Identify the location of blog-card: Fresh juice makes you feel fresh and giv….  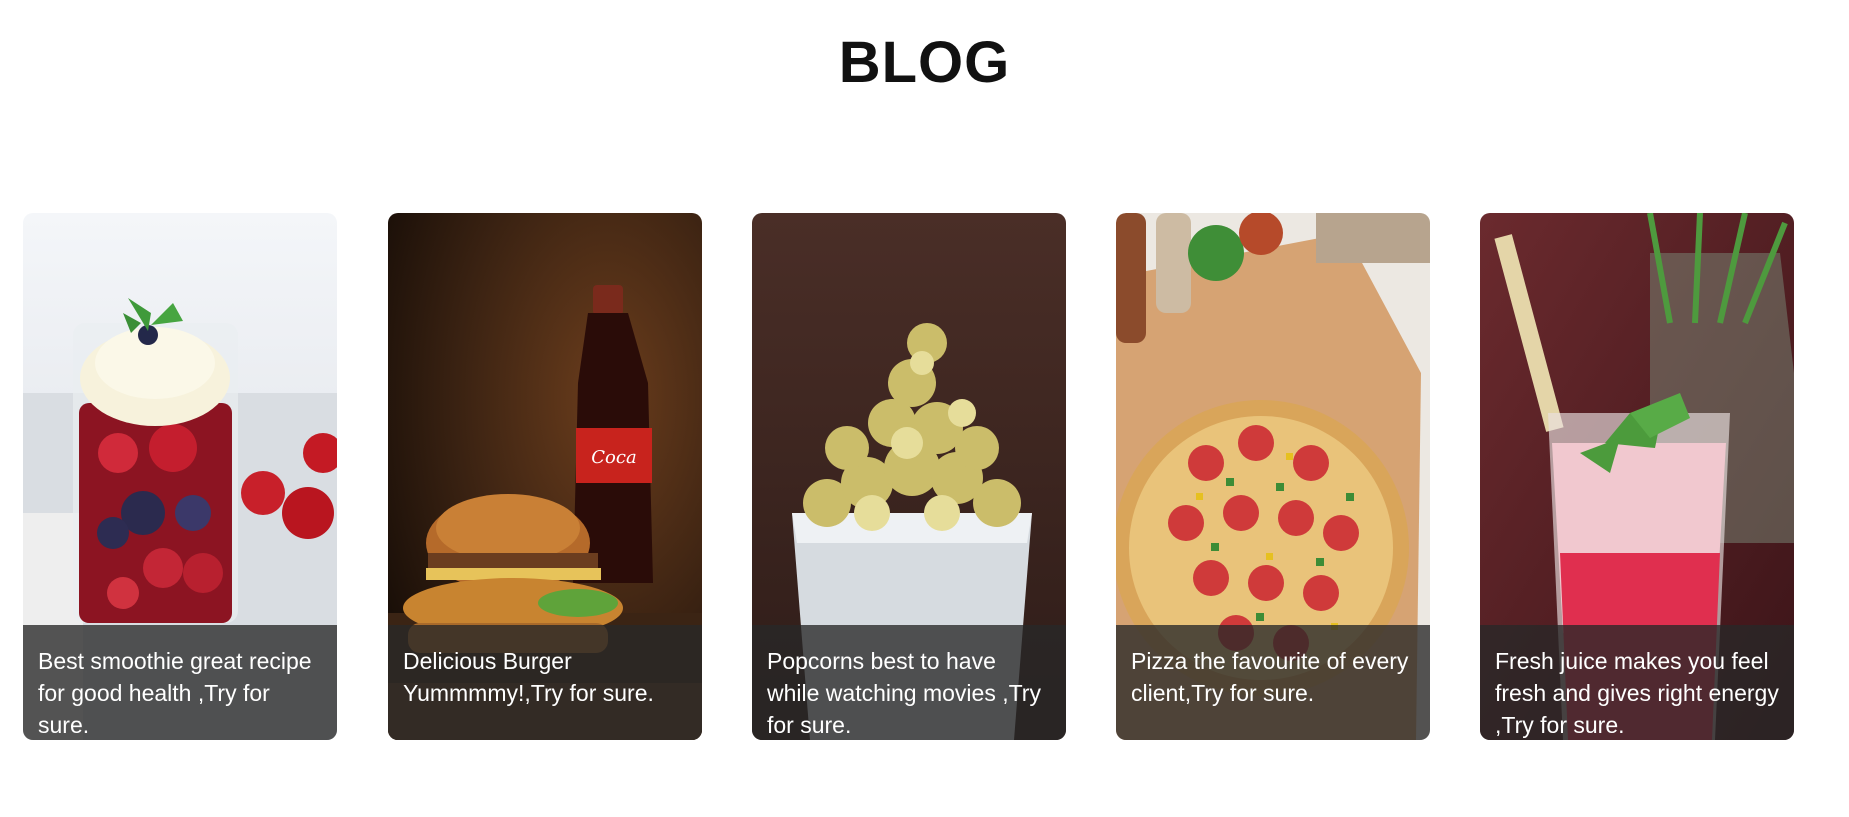
(1637, 476).